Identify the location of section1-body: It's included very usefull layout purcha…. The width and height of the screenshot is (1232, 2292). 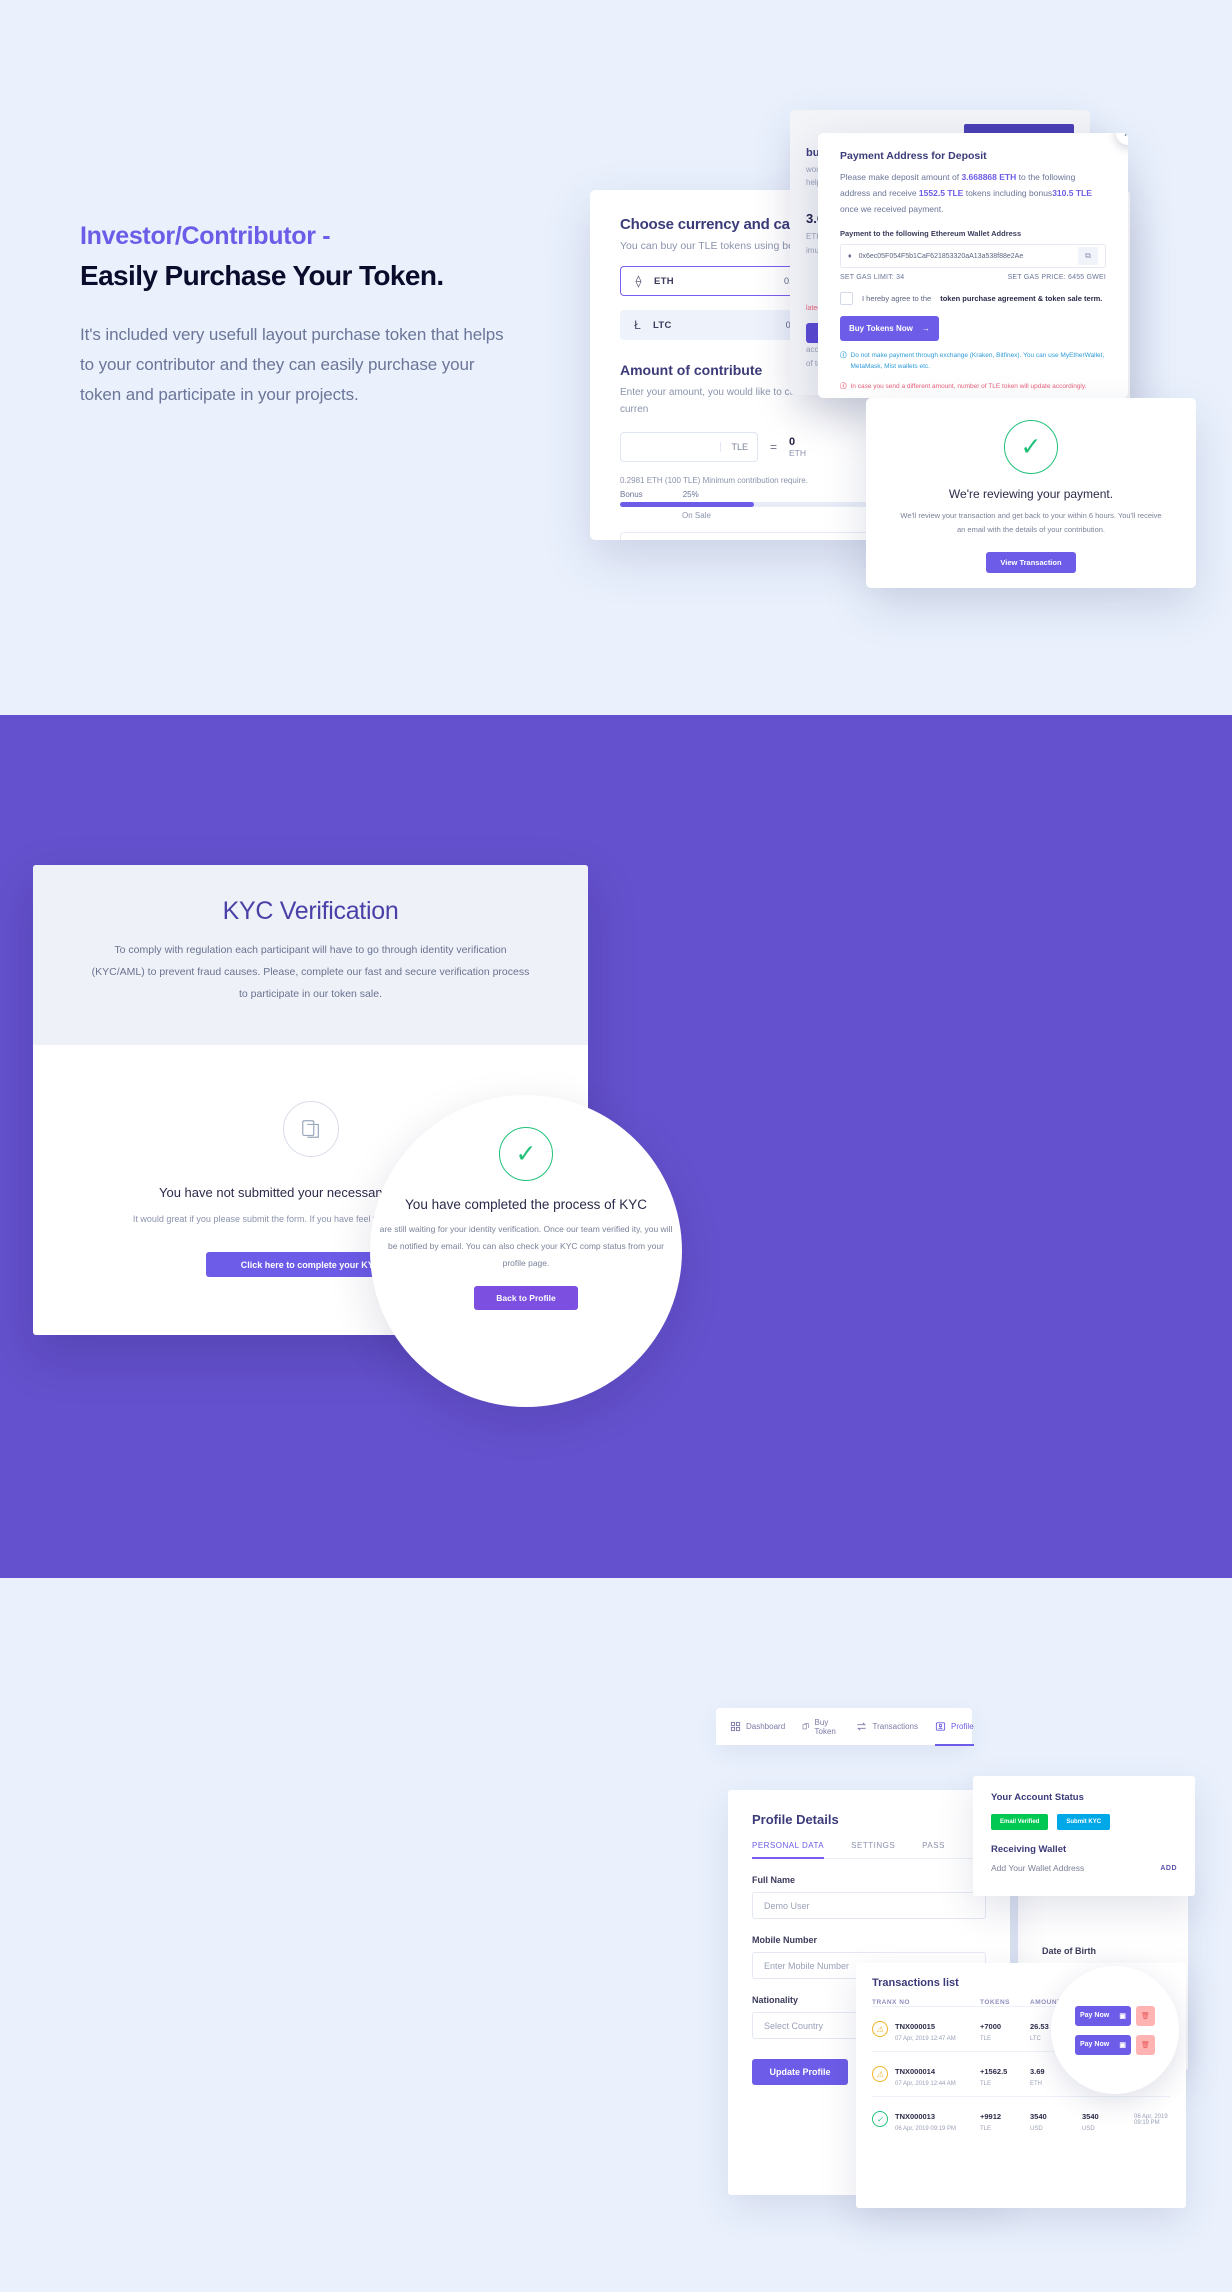
(292, 364).